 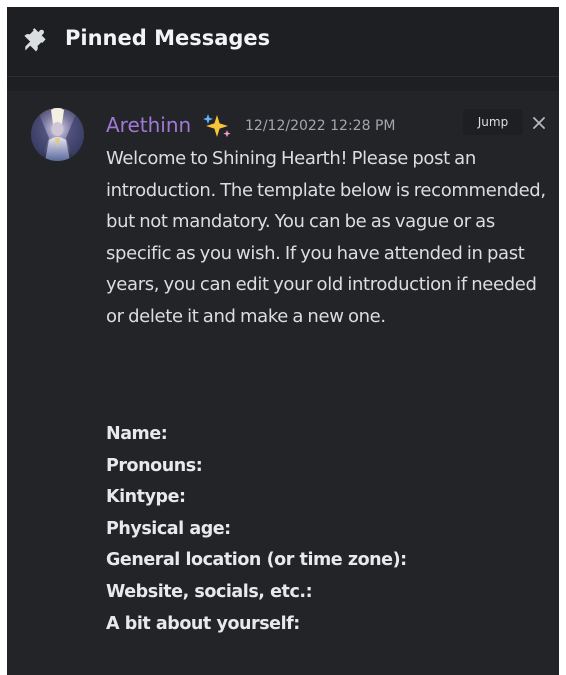 I want to click on sparkles-icon, so click(x=217, y=126).